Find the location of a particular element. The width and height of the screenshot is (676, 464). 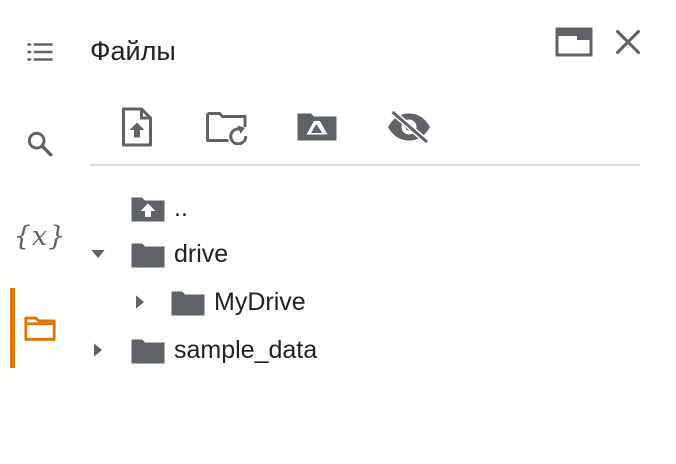

variables-icon: {x} is located at coordinates (40, 236).